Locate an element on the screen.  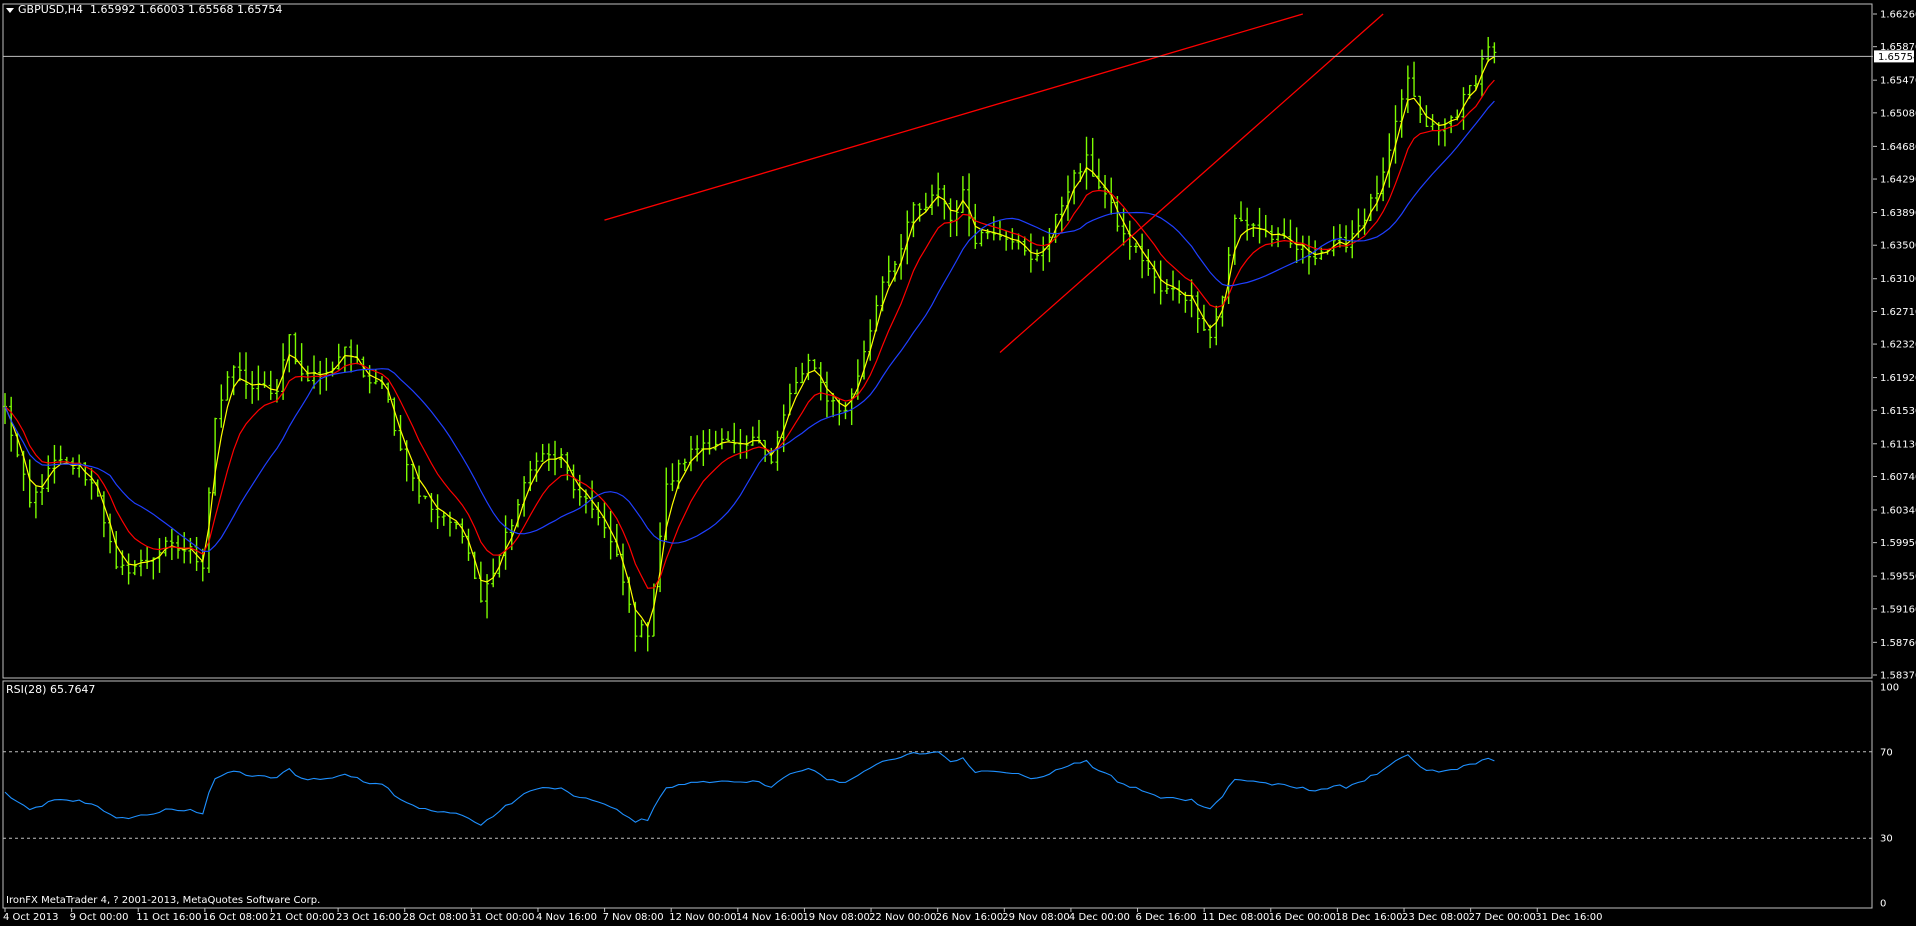
price-tick-label: 1.65080 is located at coordinates (1898, 113).